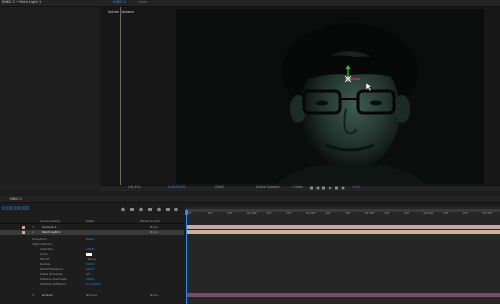  Describe the element at coordinates (47, 248) in the screenshot. I see `prop-name: Intensity` at that location.